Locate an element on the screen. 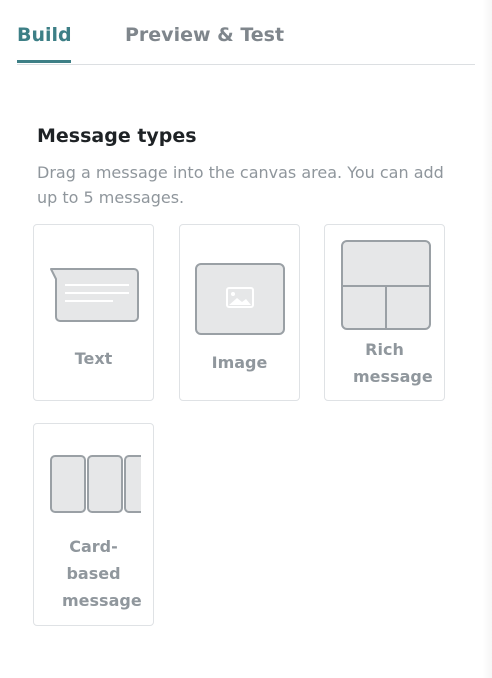 The height and width of the screenshot is (678, 492). message-type-label: Image is located at coordinates (239, 362).